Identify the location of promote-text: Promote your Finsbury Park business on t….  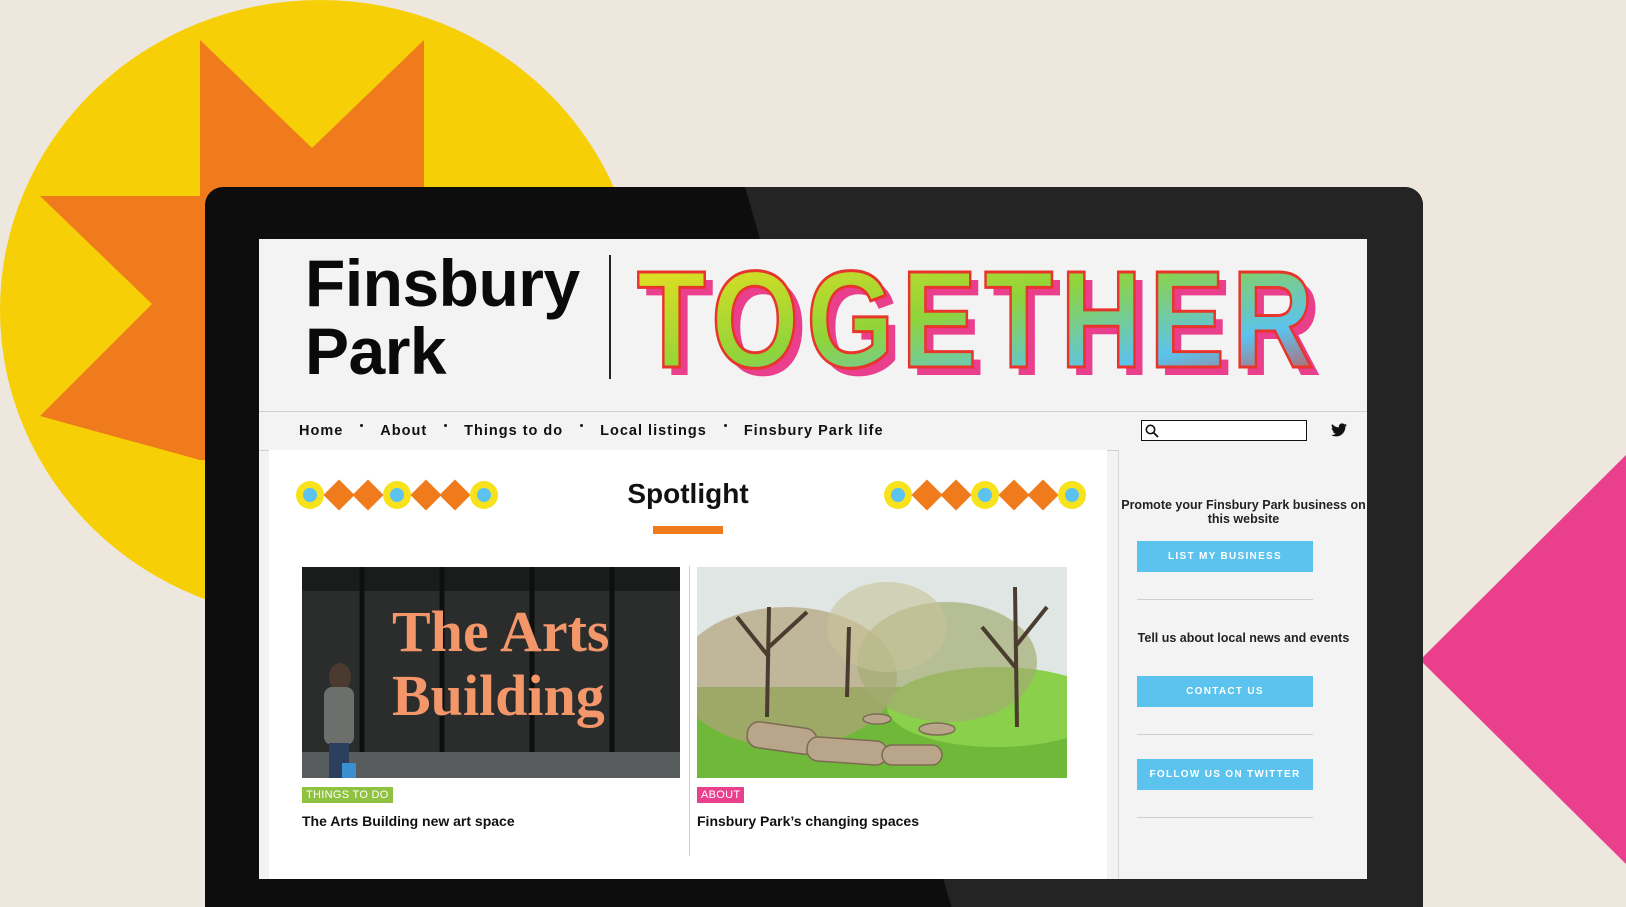
(1243, 512).